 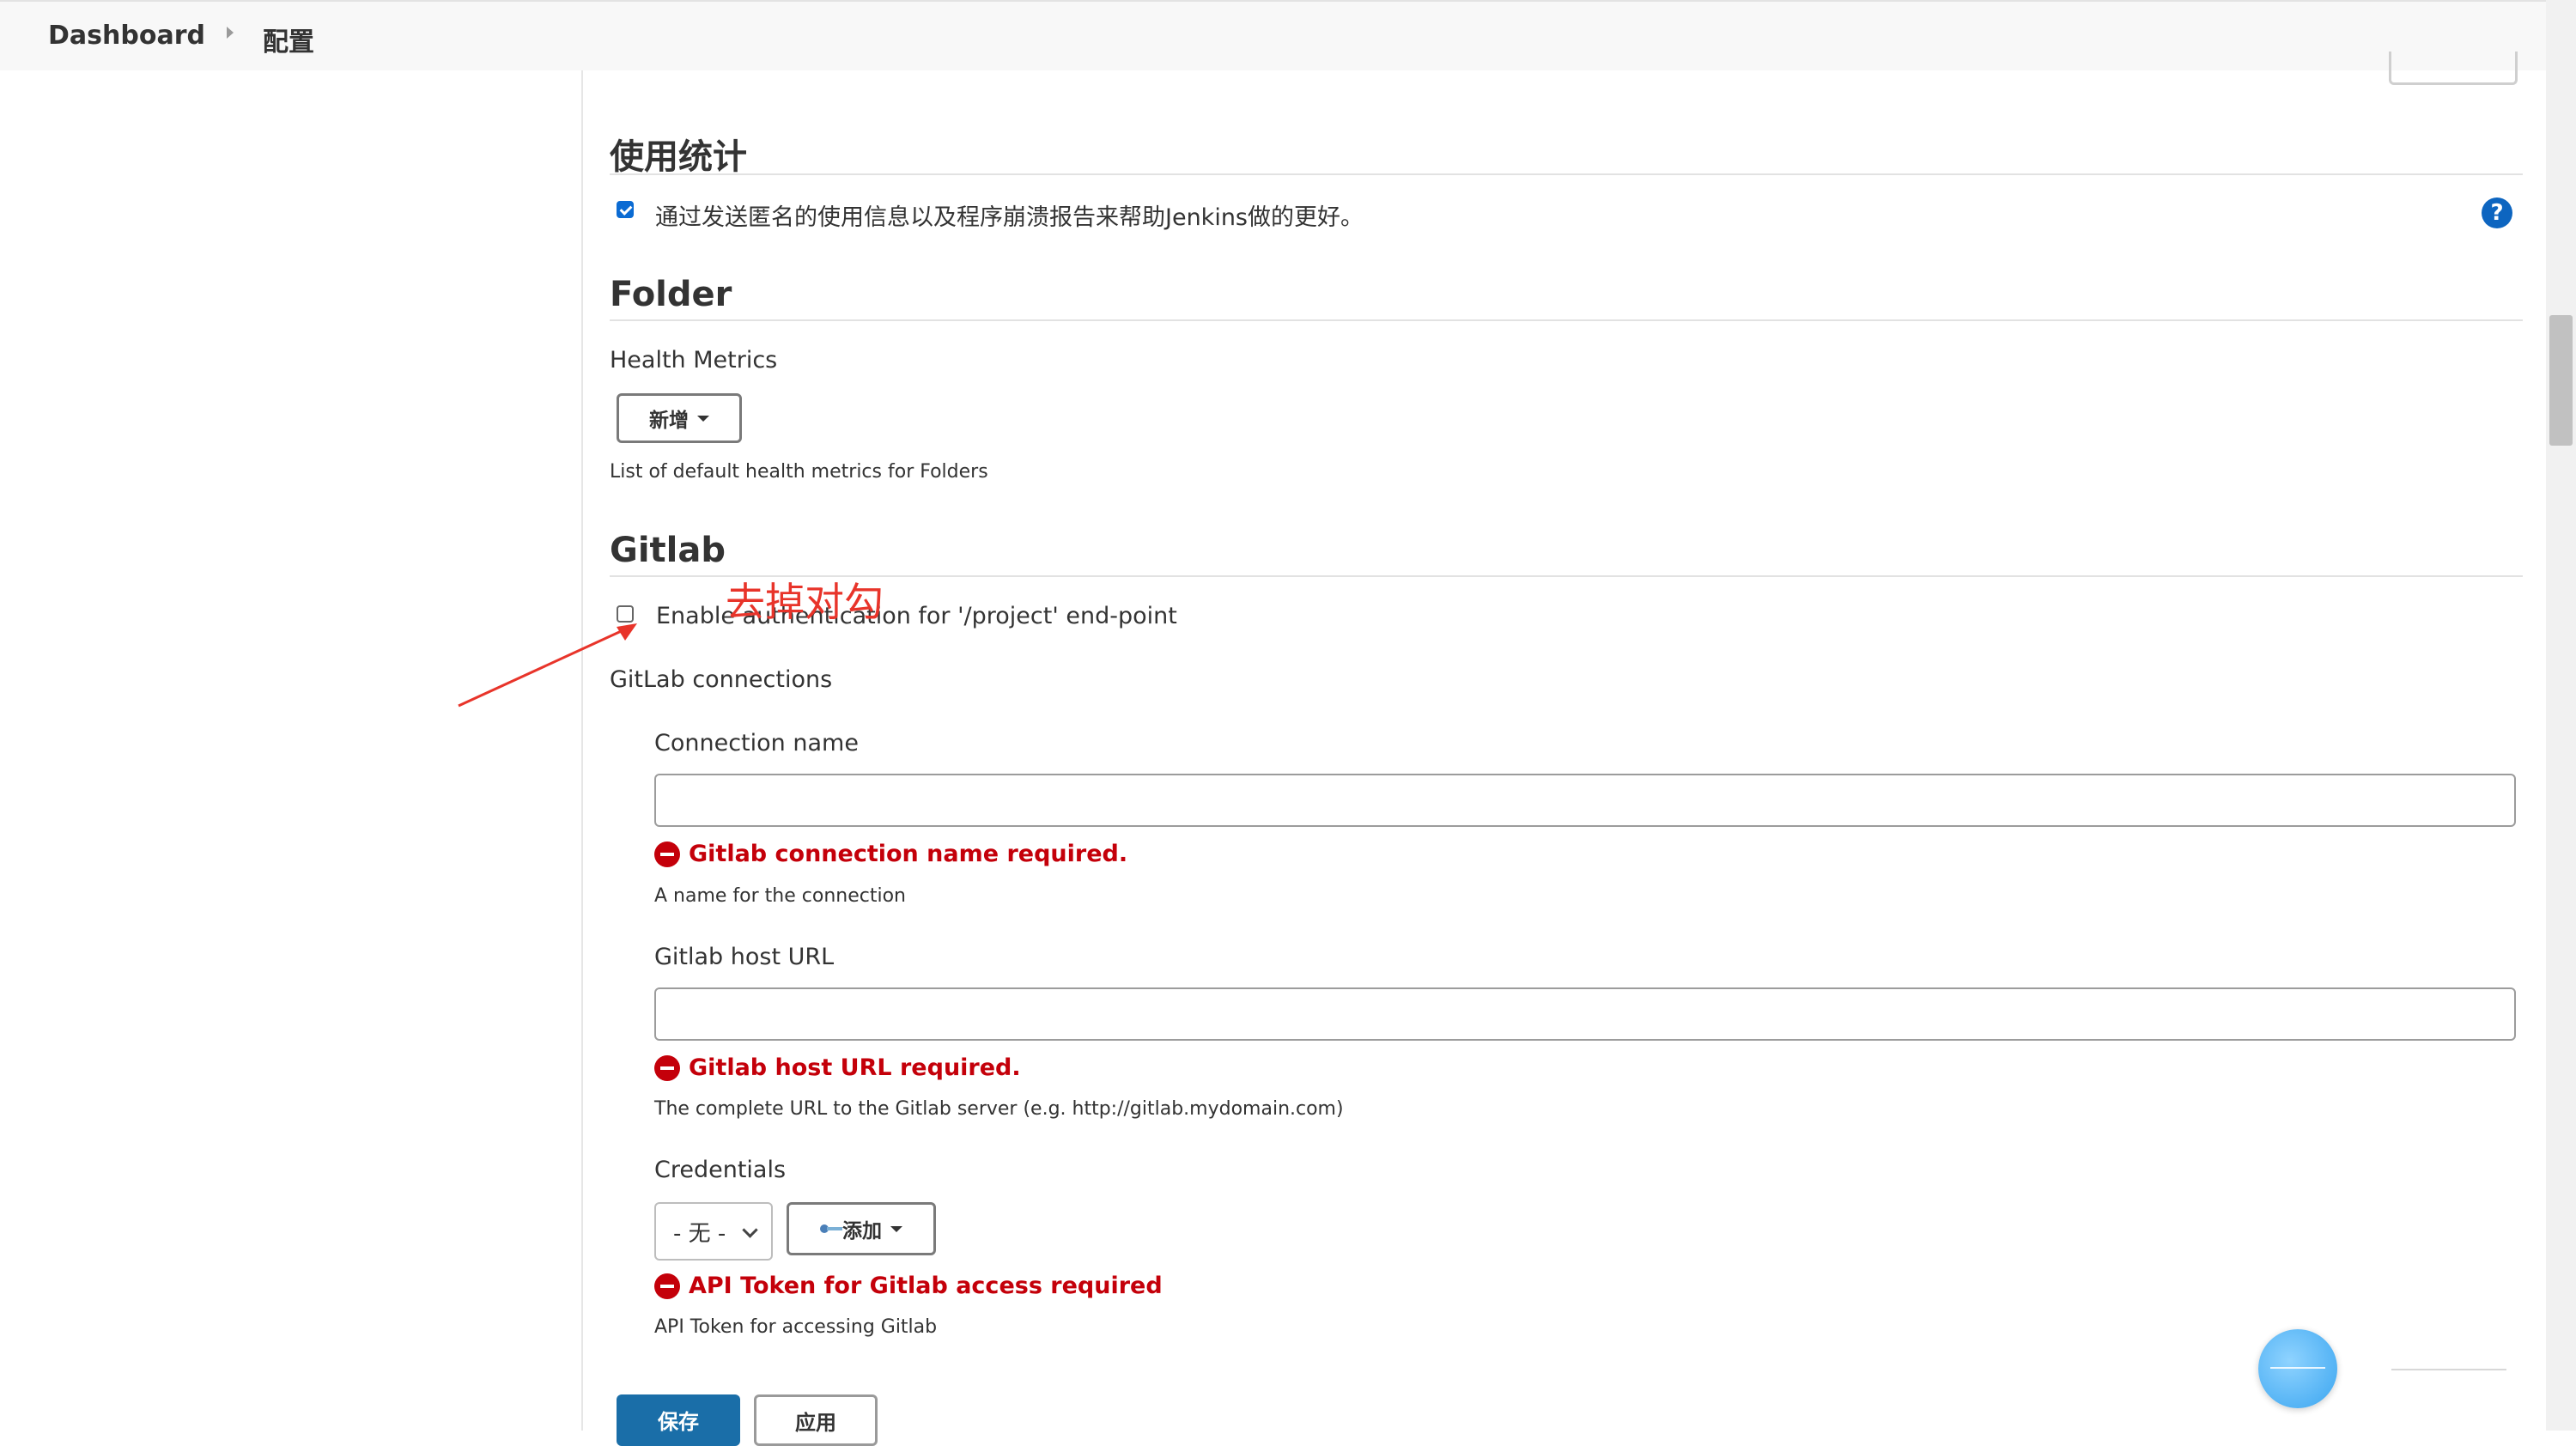 I want to click on credentials-error: API Token for Gitlab access required, so click(x=908, y=1286).